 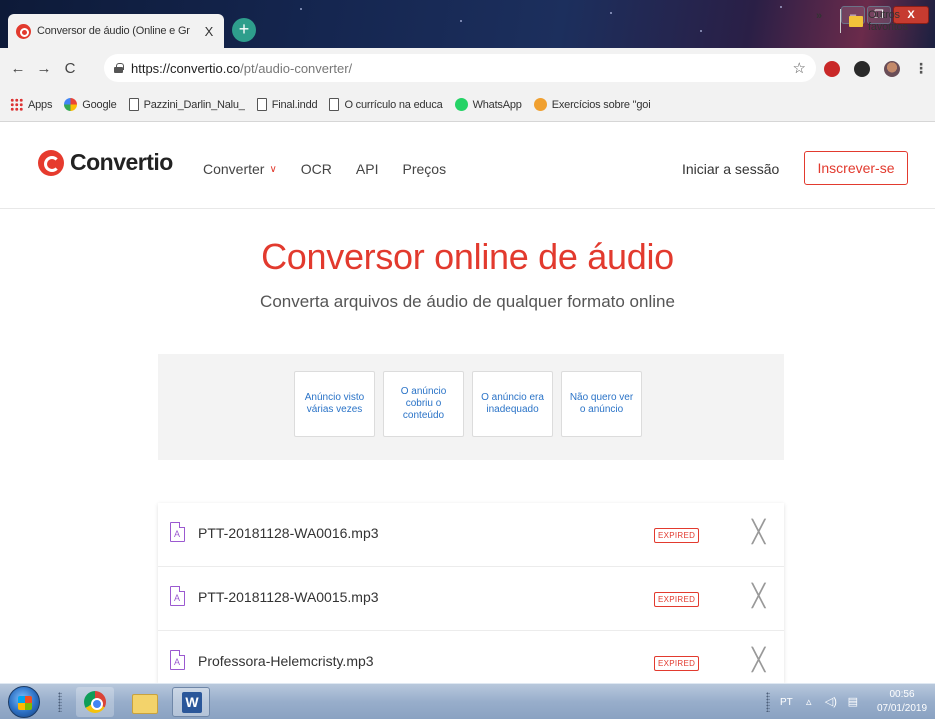 What do you see at coordinates (730, 169) in the screenshot?
I see `login-link: Iniciar a sessão` at bounding box center [730, 169].